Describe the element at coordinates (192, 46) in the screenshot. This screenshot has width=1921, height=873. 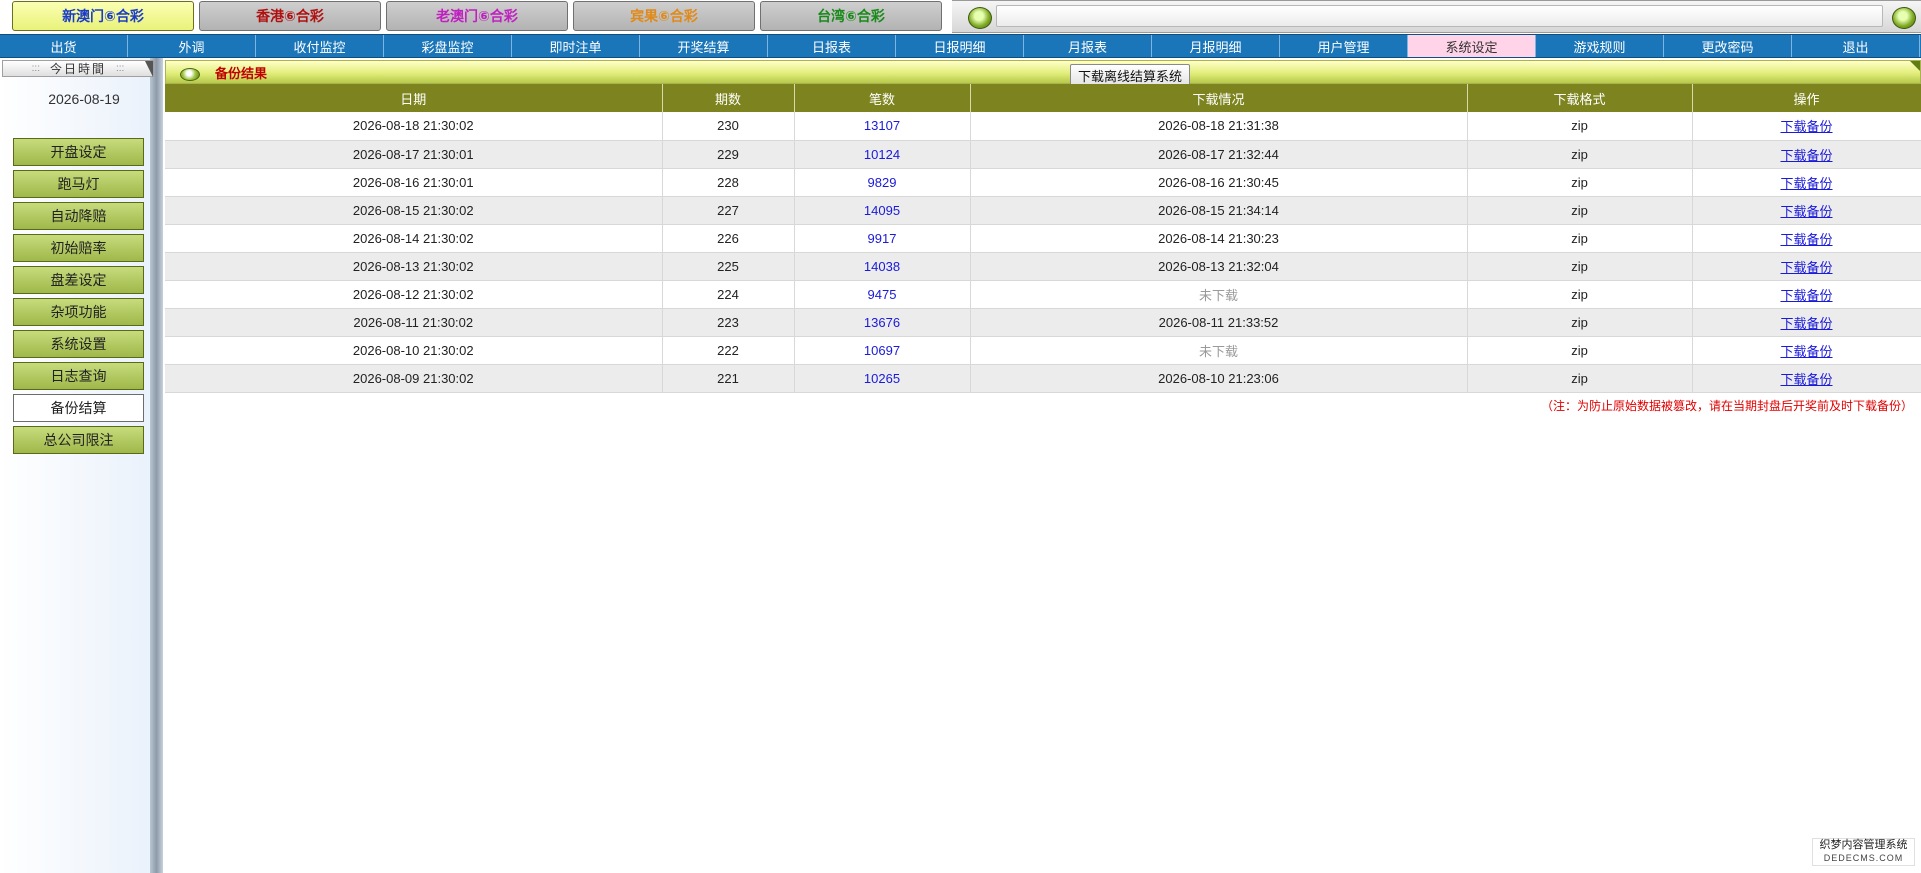
I see `nav-external: 外调` at that location.